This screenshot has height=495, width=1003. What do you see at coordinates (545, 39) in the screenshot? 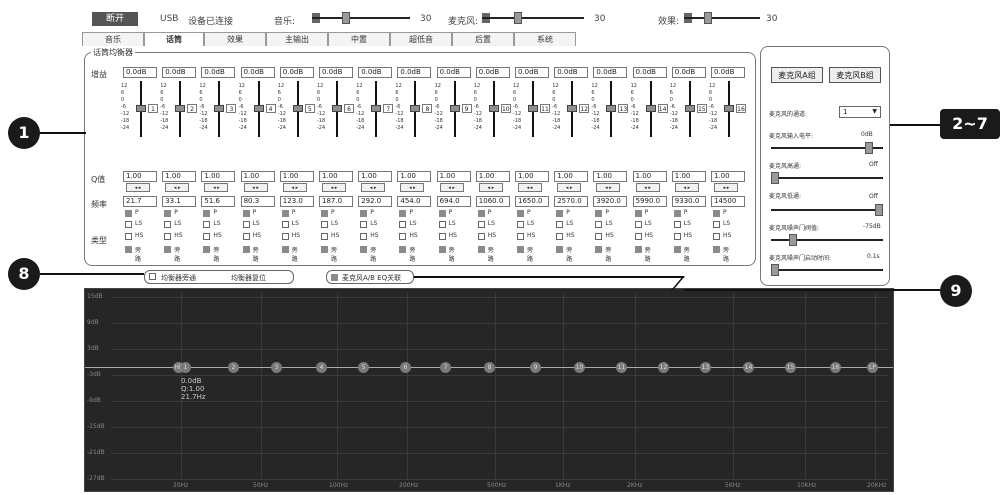
I see `tab-system: 系统` at bounding box center [545, 39].